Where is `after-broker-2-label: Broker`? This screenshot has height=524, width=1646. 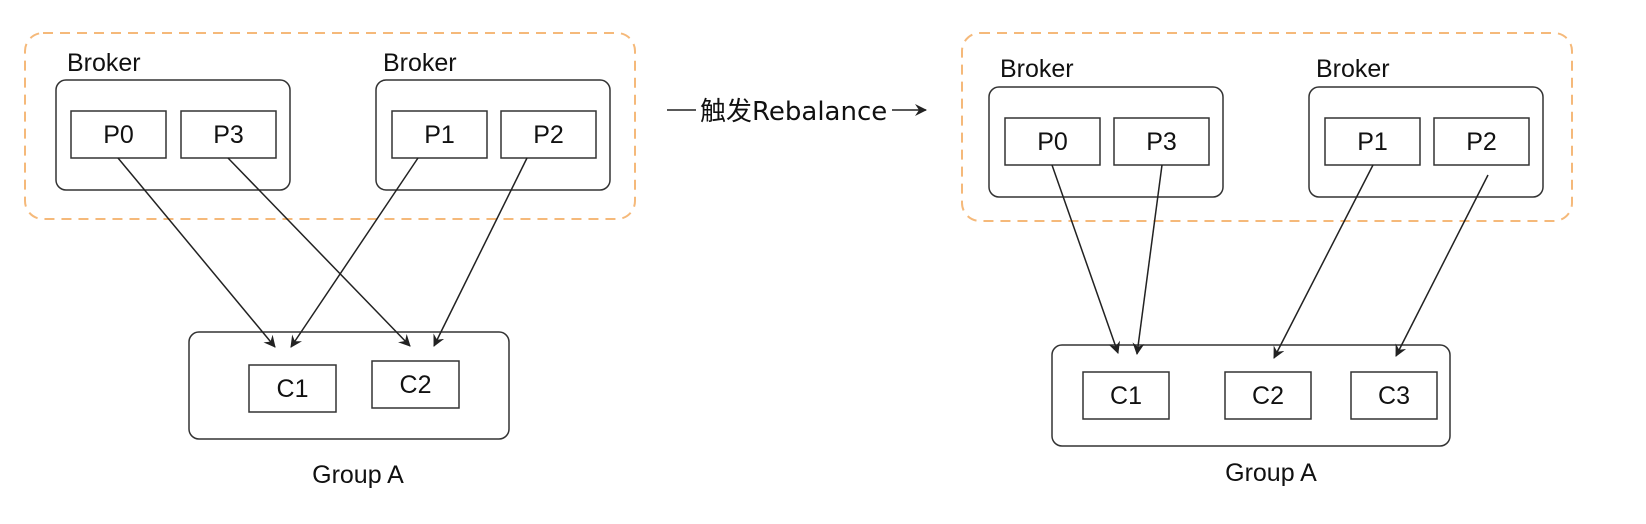 after-broker-2-label: Broker is located at coordinates (1353, 69).